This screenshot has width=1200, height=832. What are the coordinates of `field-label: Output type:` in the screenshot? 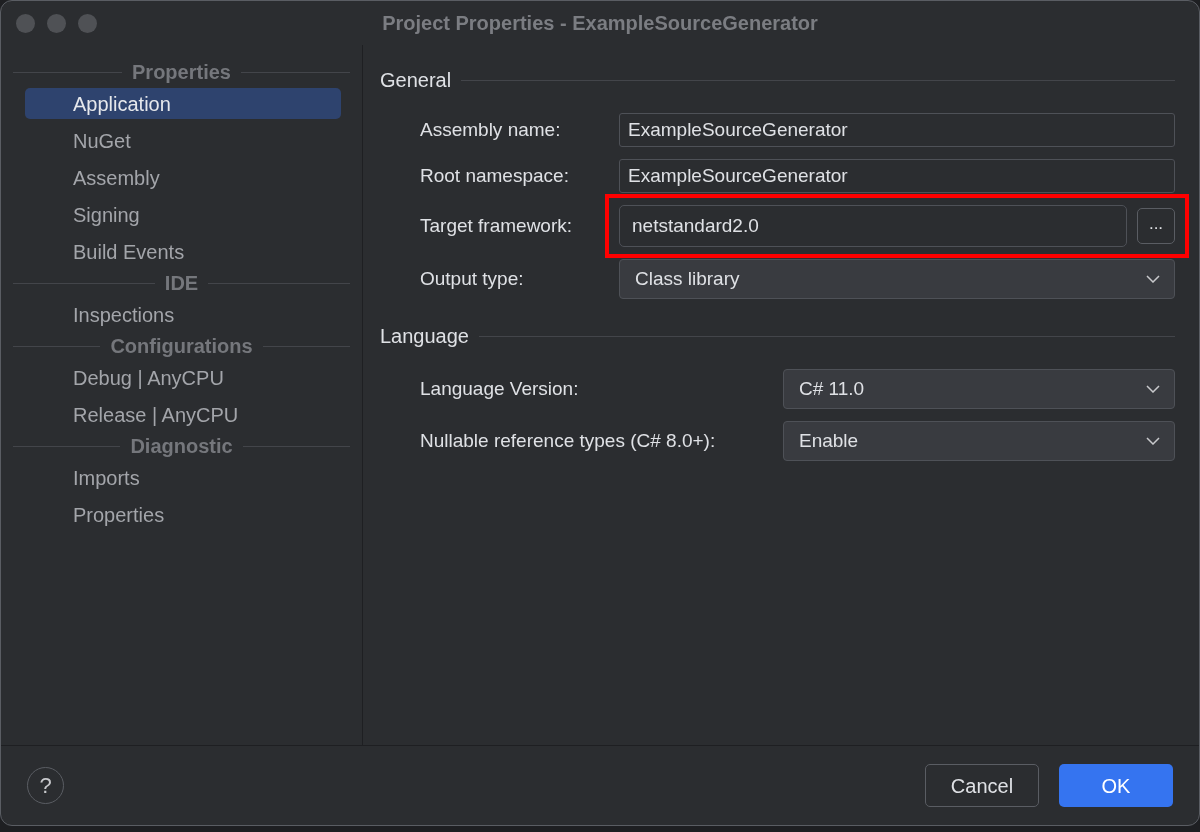 It's located at (472, 278).